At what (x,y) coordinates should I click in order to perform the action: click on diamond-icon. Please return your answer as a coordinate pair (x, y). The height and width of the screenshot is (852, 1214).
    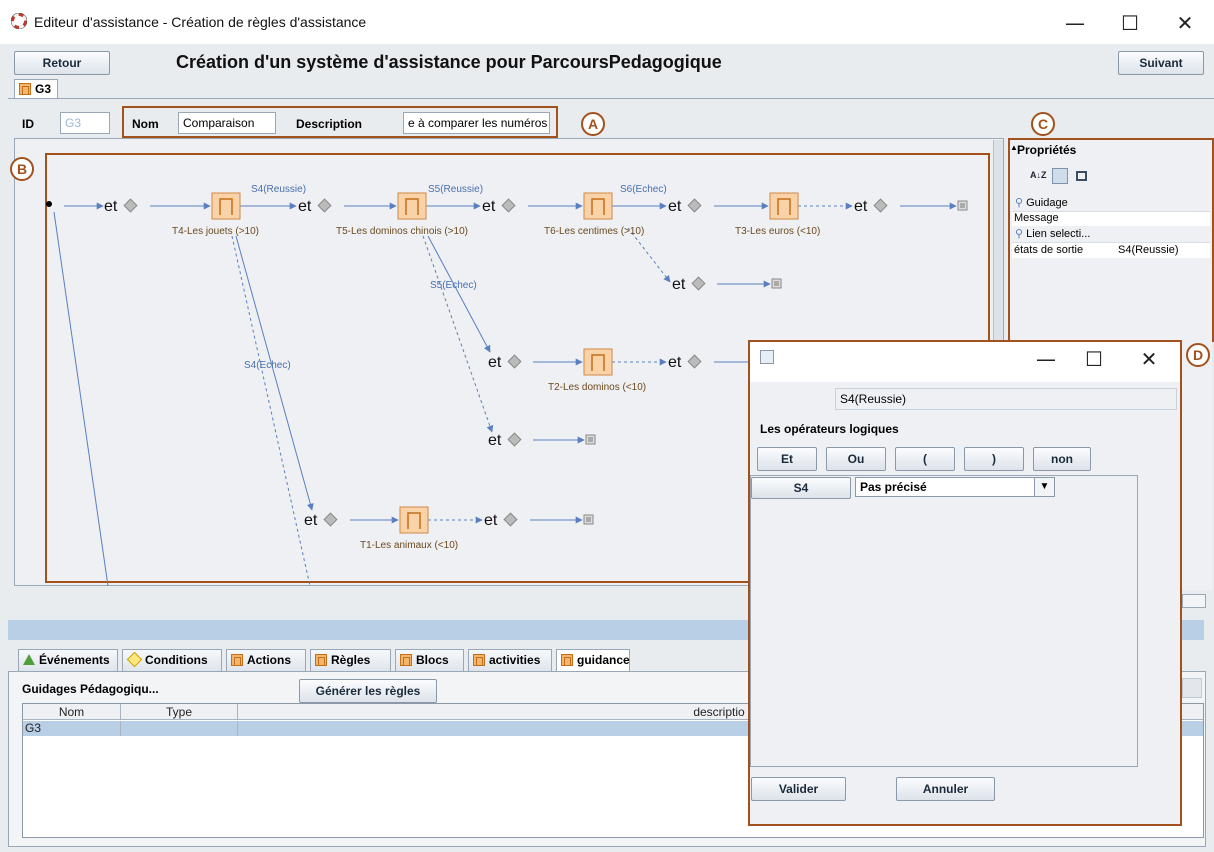
    Looking at the image, I should click on (134, 659).